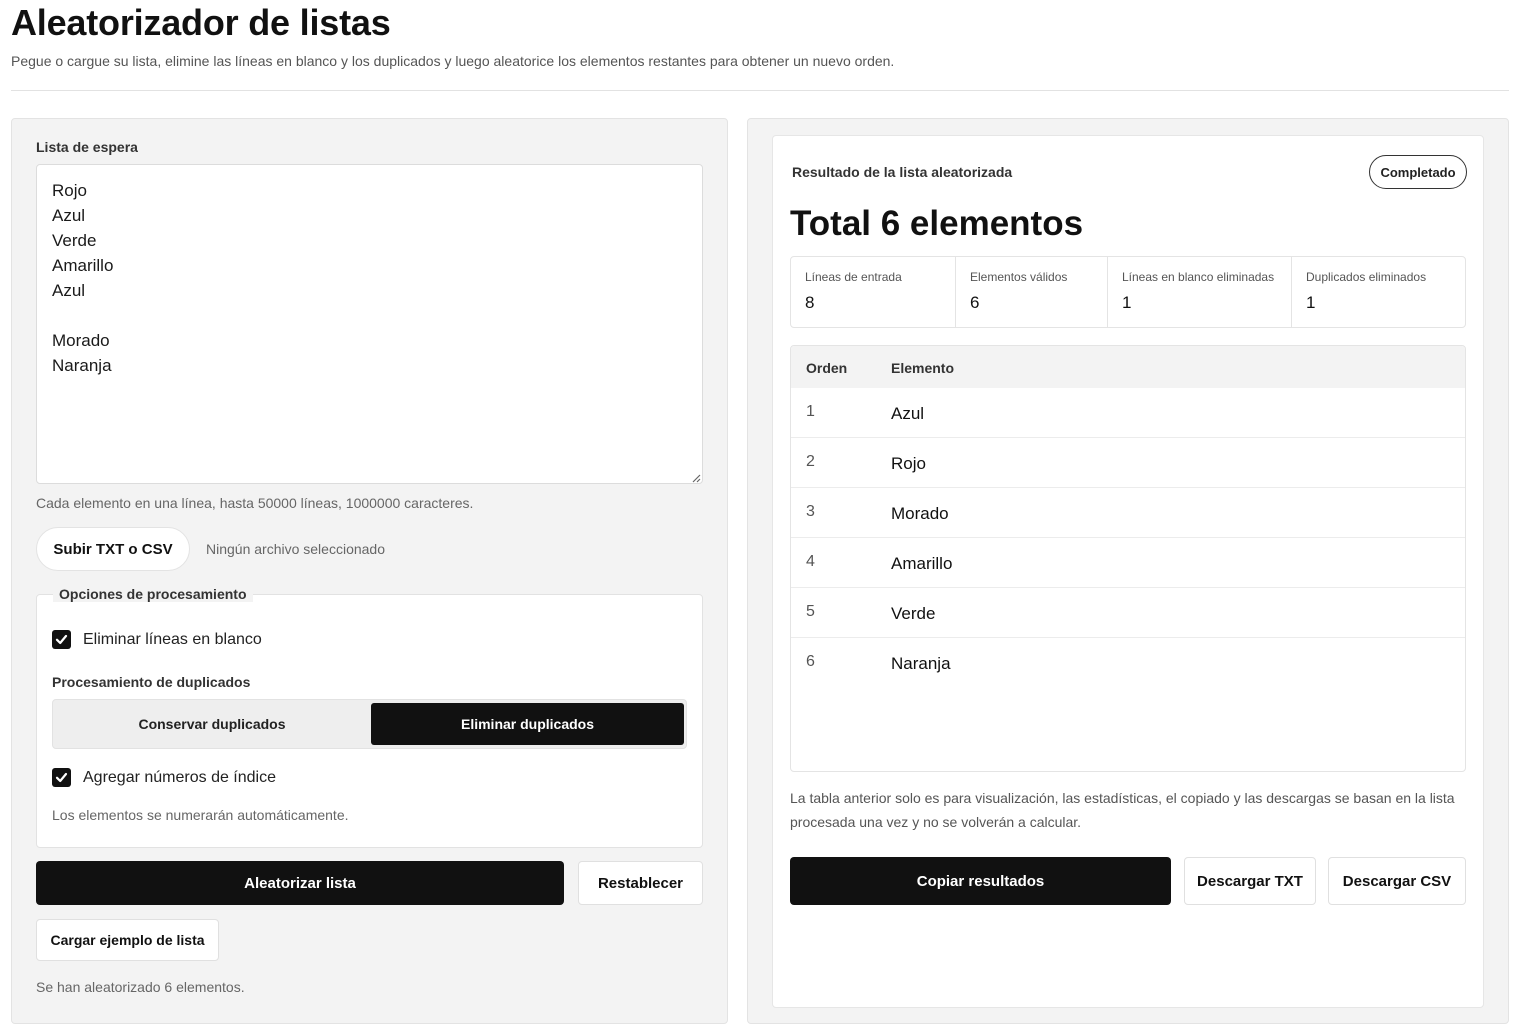 The width and height of the screenshot is (1528, 1029). Describe the element at coordinates (640, 883) in the screenshot. I see `reset-button: Restablecer` at that location.